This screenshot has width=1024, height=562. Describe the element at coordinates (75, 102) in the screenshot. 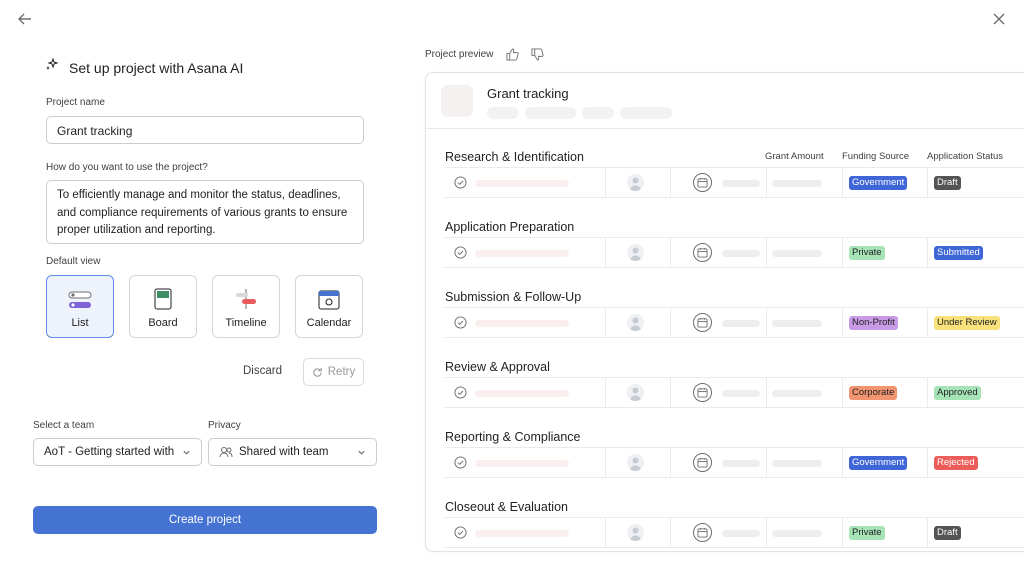

I see `project-name-label: Project name` at that location.